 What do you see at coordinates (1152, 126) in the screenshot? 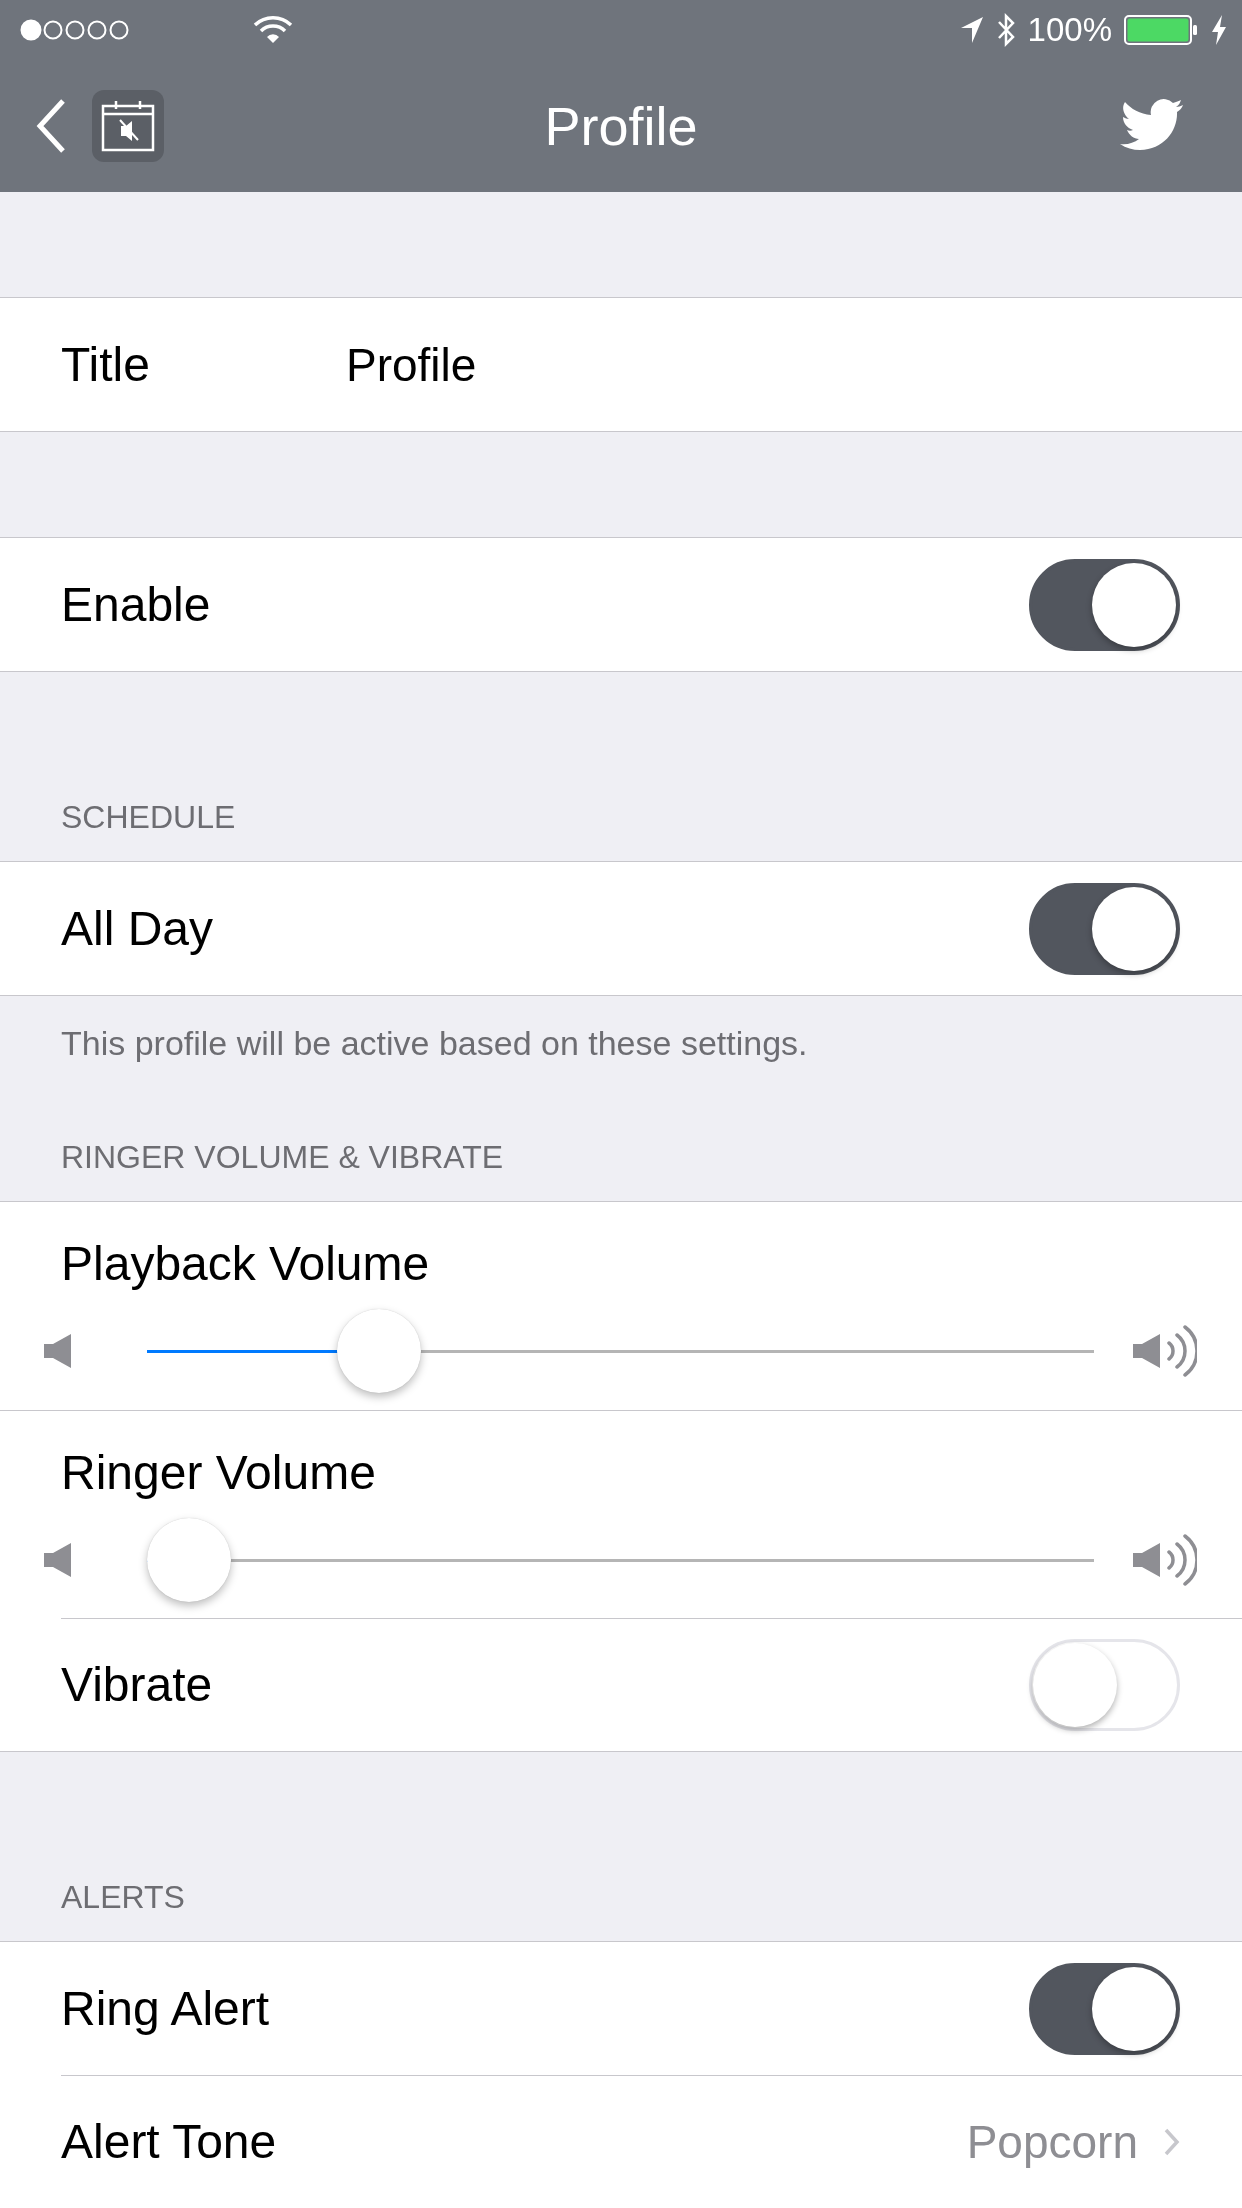
I see `bird-icon` at bounding box center [1152, 126].